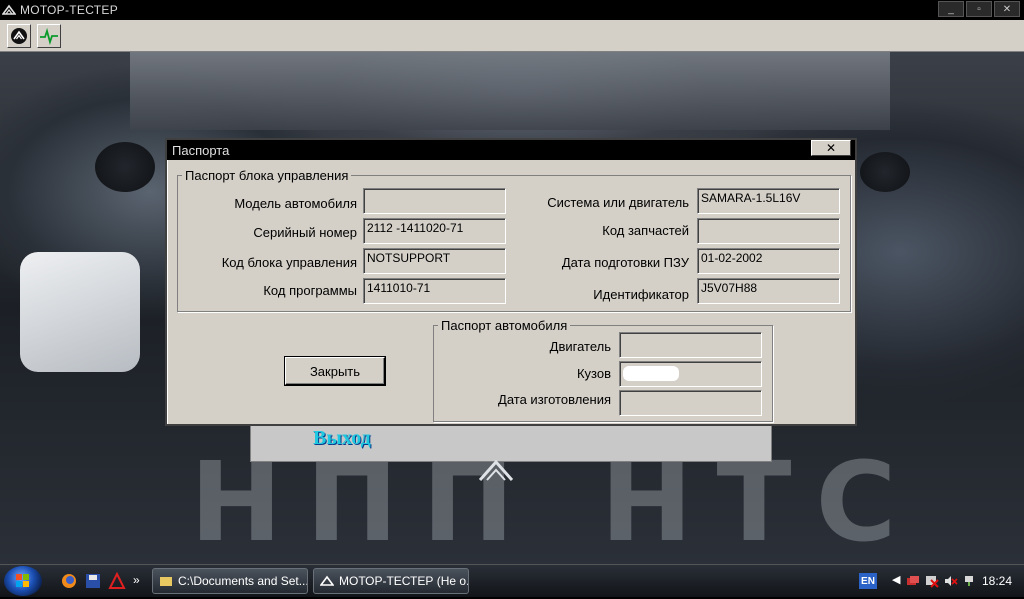 This screenshot has height=599, width=1024. I want to click on parts-code-field, so click(768, 231).